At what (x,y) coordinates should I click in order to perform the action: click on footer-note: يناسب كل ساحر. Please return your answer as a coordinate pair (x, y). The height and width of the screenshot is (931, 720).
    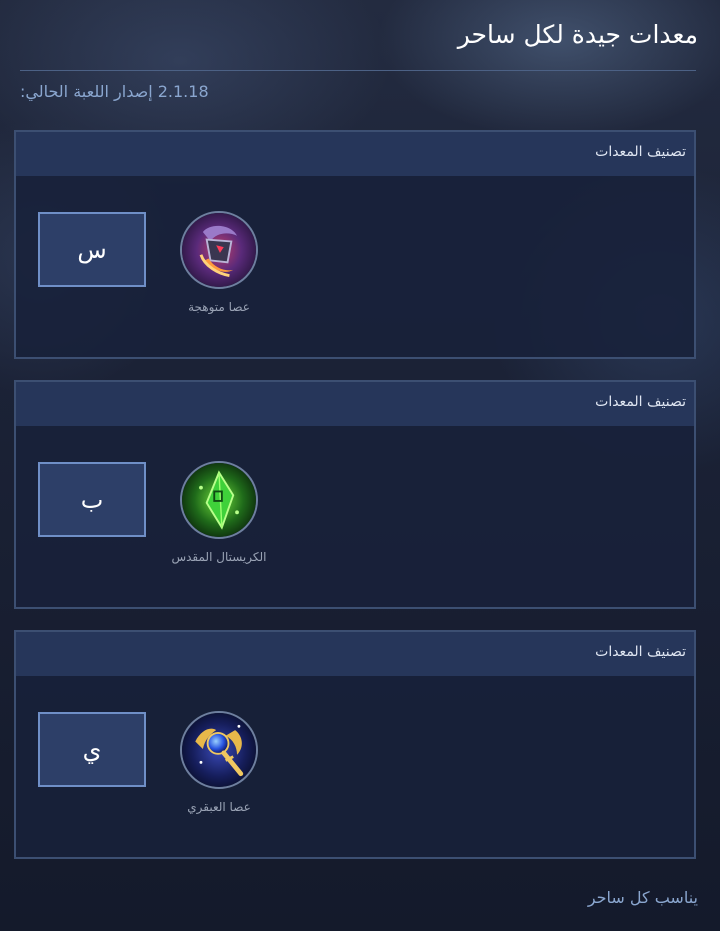
    Looking at the image, I should click on (642, 897).